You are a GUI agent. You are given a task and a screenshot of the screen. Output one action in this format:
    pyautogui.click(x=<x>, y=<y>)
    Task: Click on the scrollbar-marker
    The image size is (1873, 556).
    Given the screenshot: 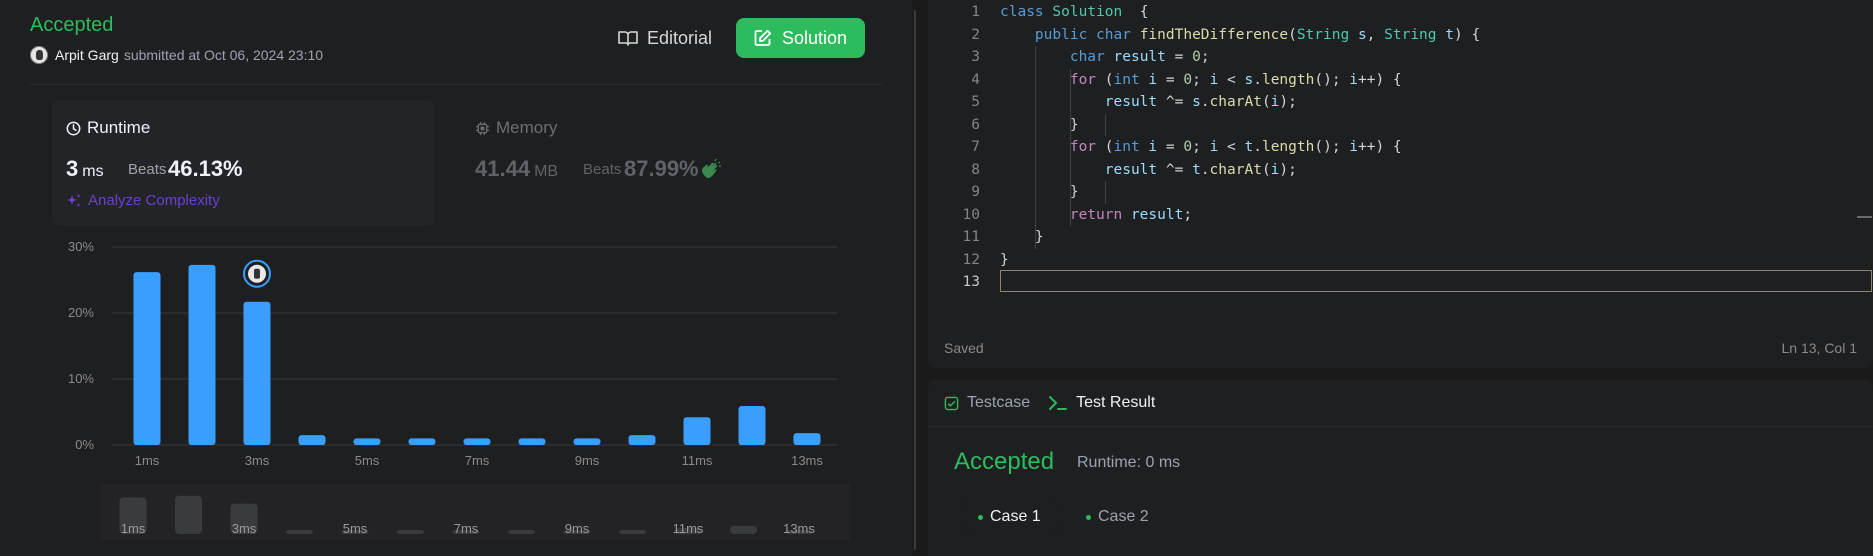 What is the action you would take?
    pyautogui.click(x=1864, y=217)
    